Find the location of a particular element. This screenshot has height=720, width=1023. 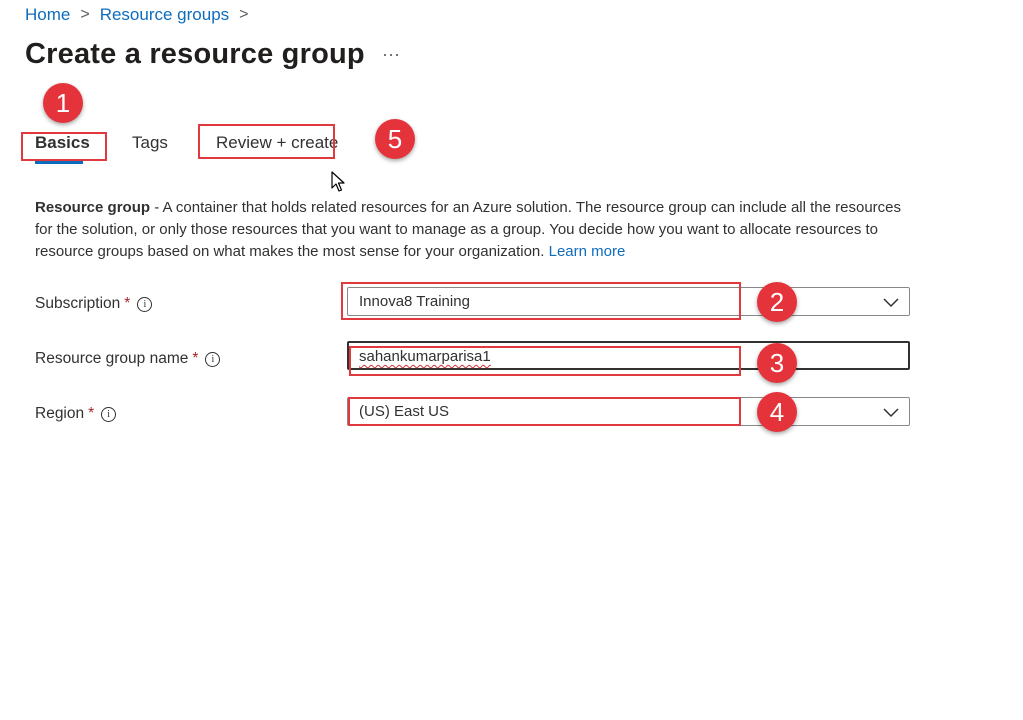

subscription-label-text: Subscription is located at coordinates (78, 303).